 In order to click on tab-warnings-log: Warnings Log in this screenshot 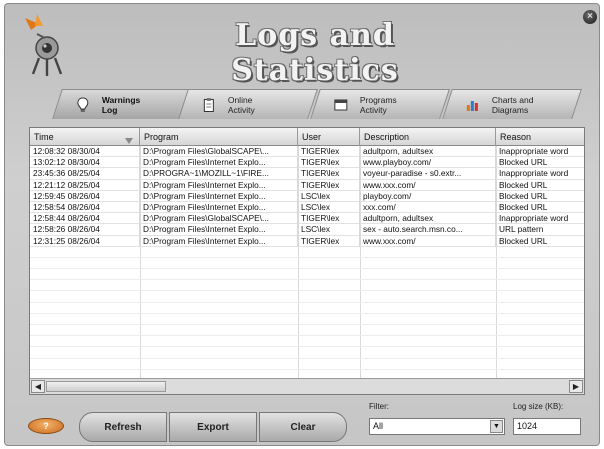, I will do `click(121, 104)`.